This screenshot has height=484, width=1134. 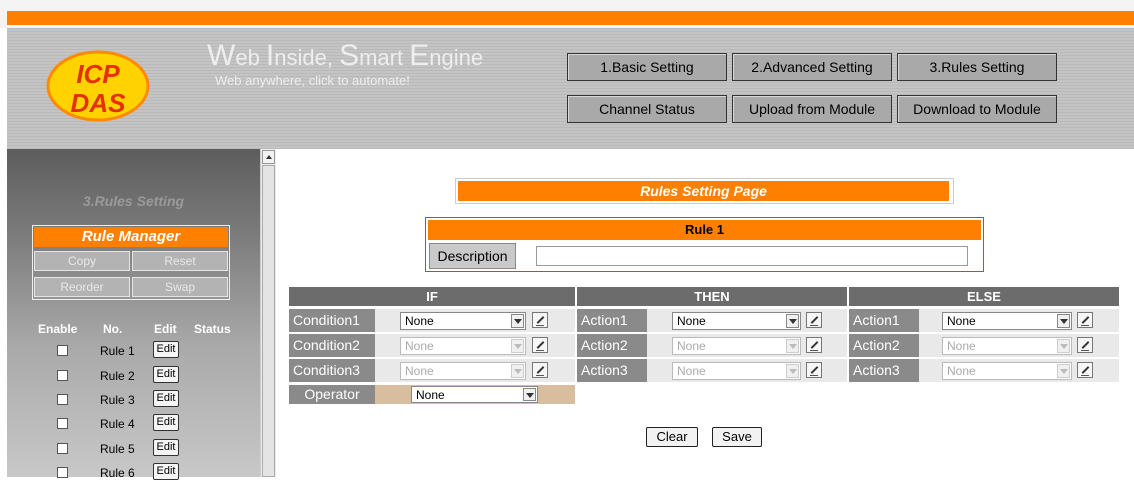 I want to click on else-action3-select: None, so click(x=1007, y=371).